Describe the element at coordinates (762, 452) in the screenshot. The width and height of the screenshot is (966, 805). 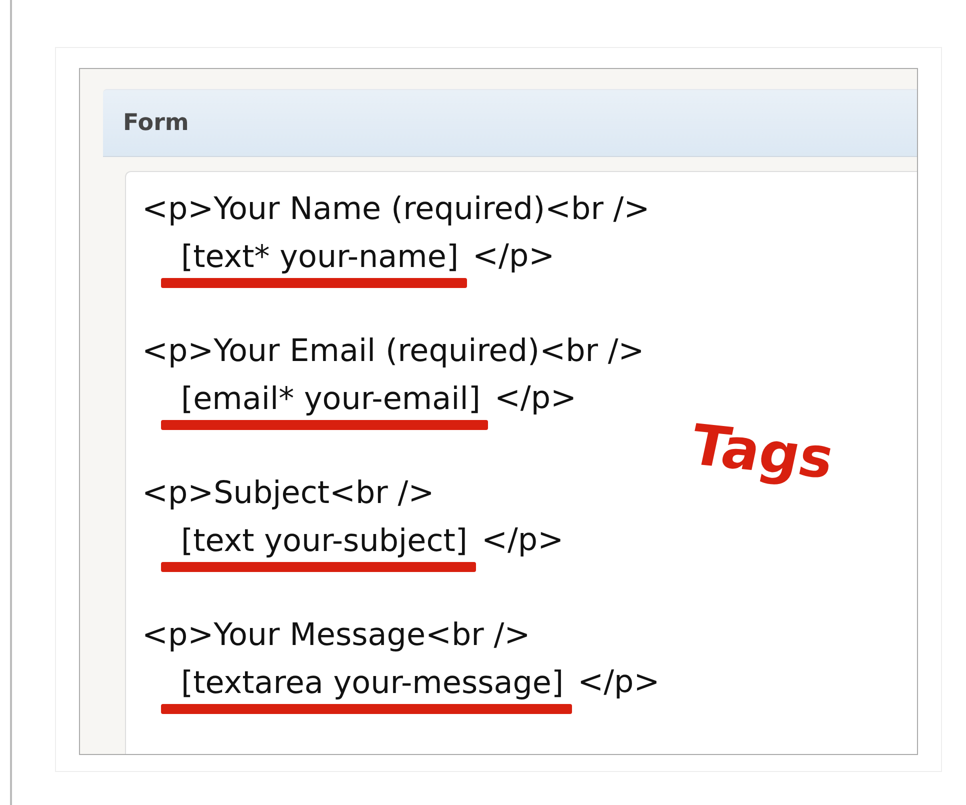
I see `annotation-label: Tags` at that location.